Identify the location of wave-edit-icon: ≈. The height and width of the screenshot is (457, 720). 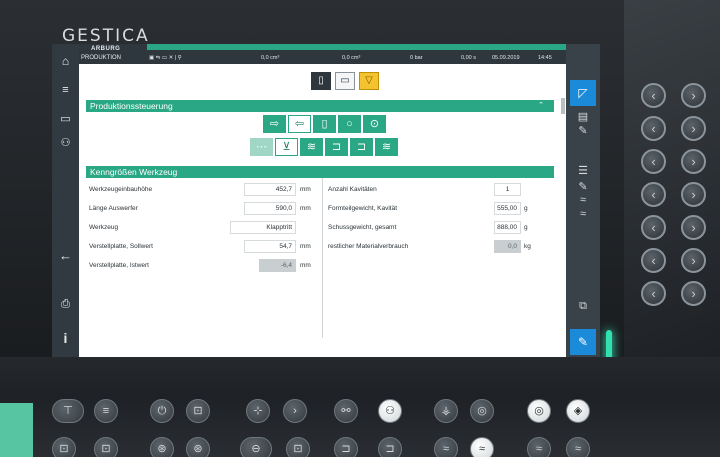
(583, 214).